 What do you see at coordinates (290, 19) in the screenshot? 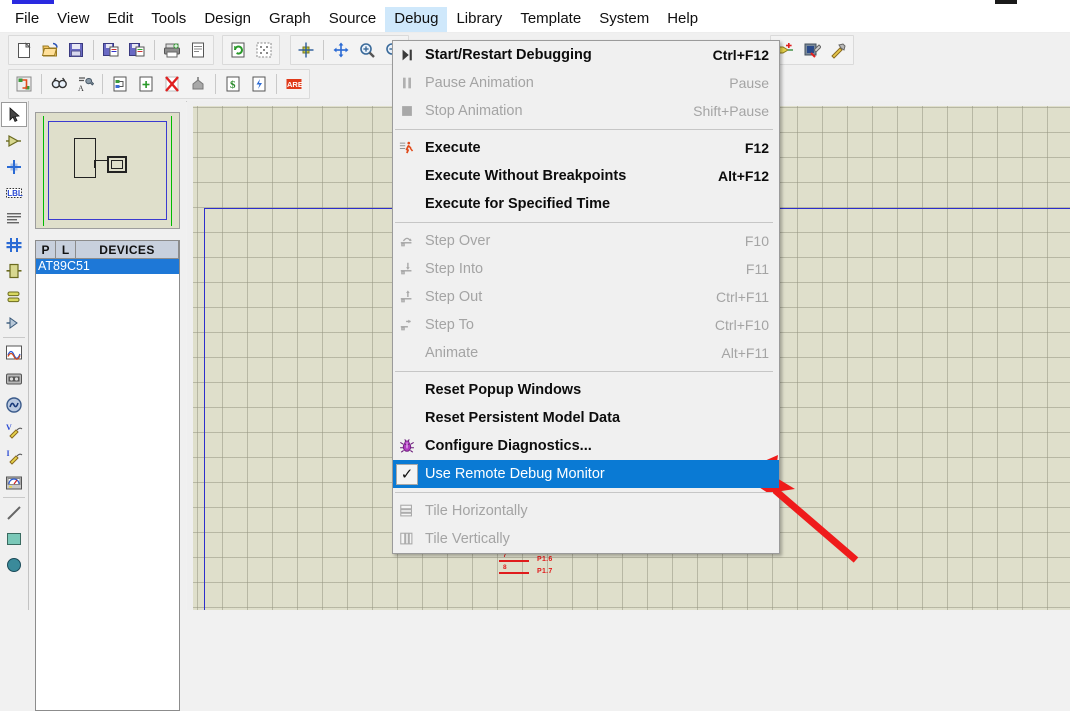
I see `menu-graph: Graph` at bounding box center [290, 19].